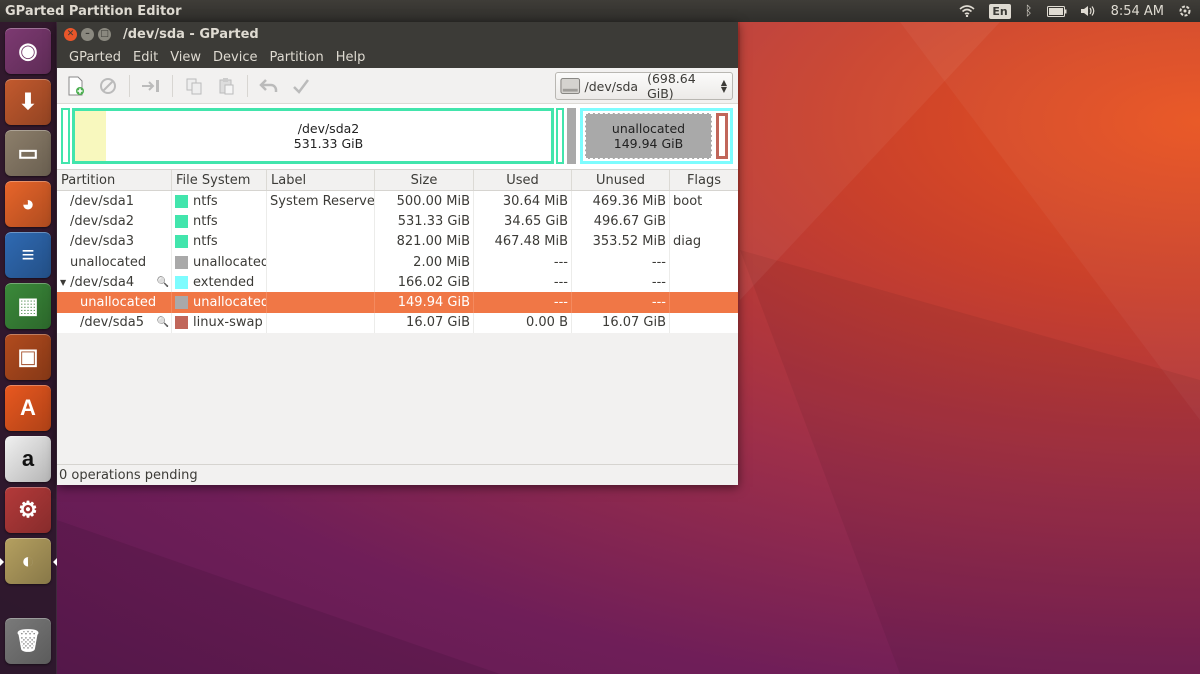 The image size is (1200, 674). I want to click on col-partition: Partition, so click(114, 180).